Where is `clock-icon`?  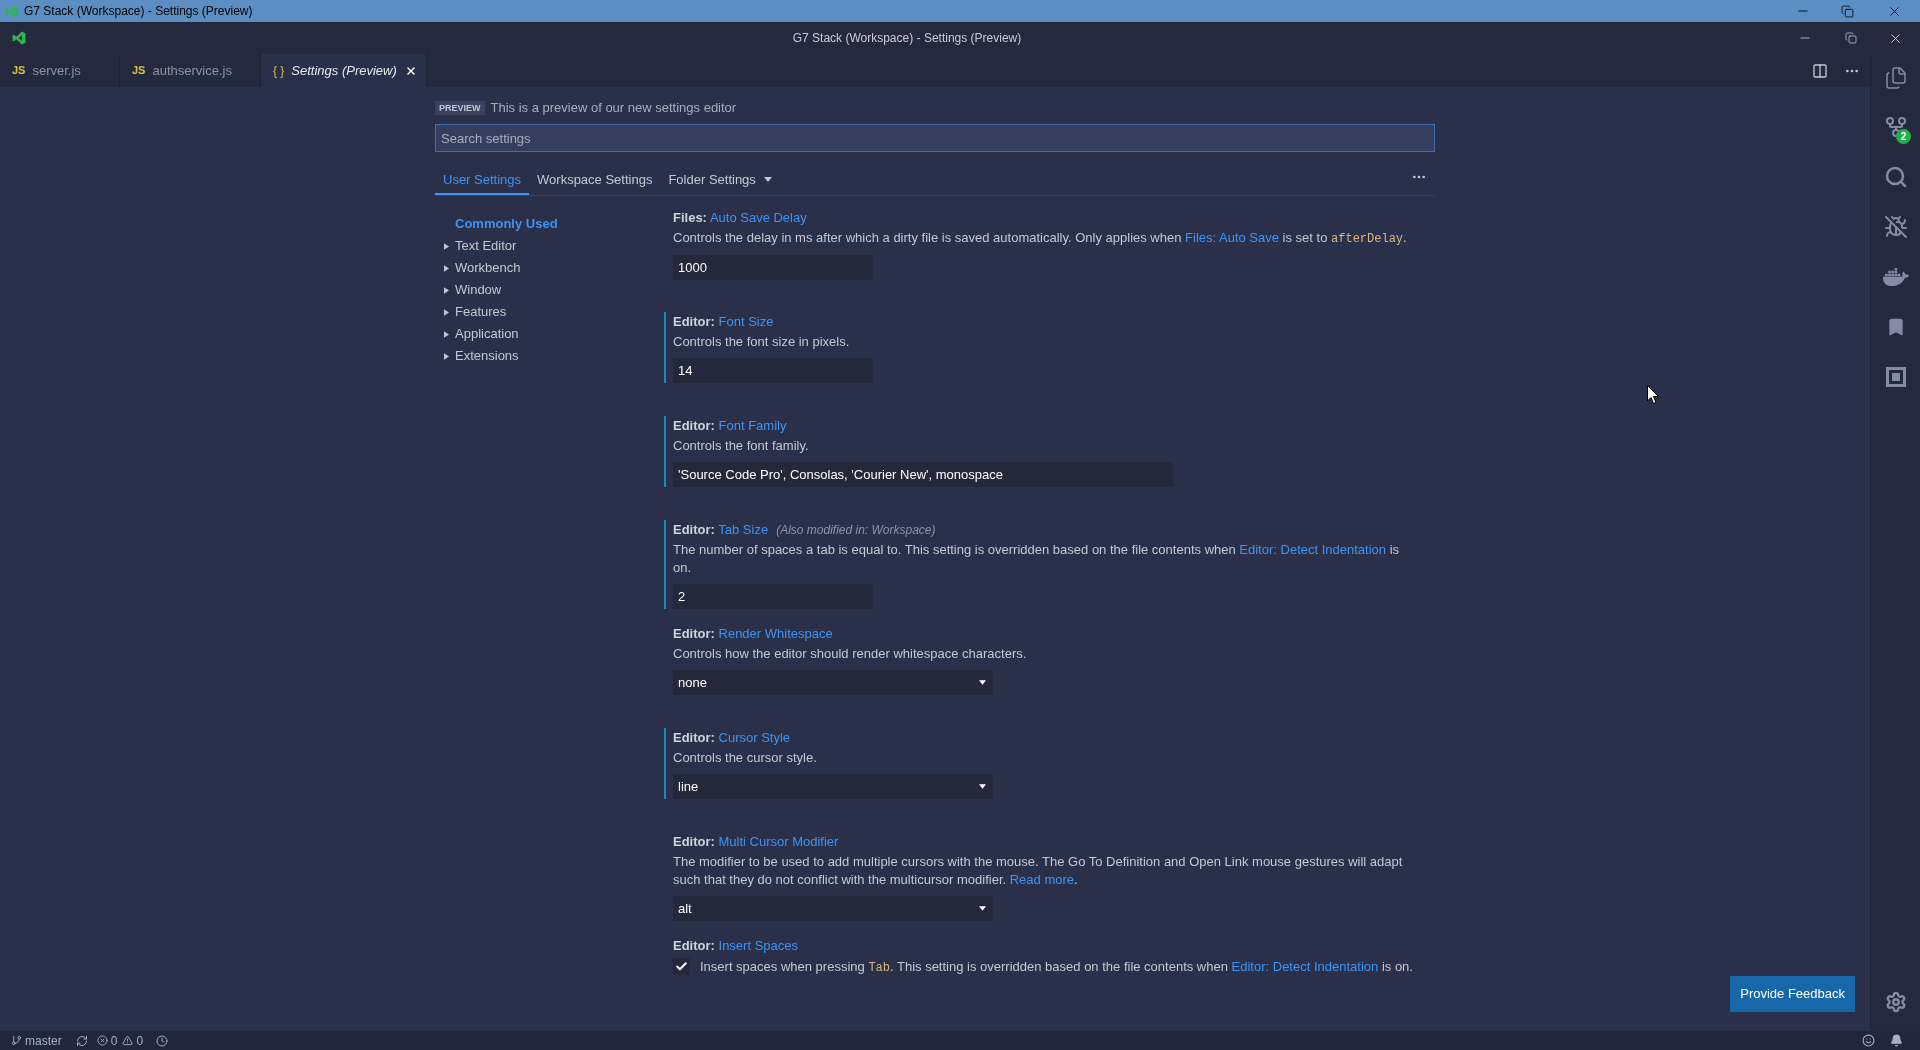
clock-icon is located at coordinates (162, 1040).